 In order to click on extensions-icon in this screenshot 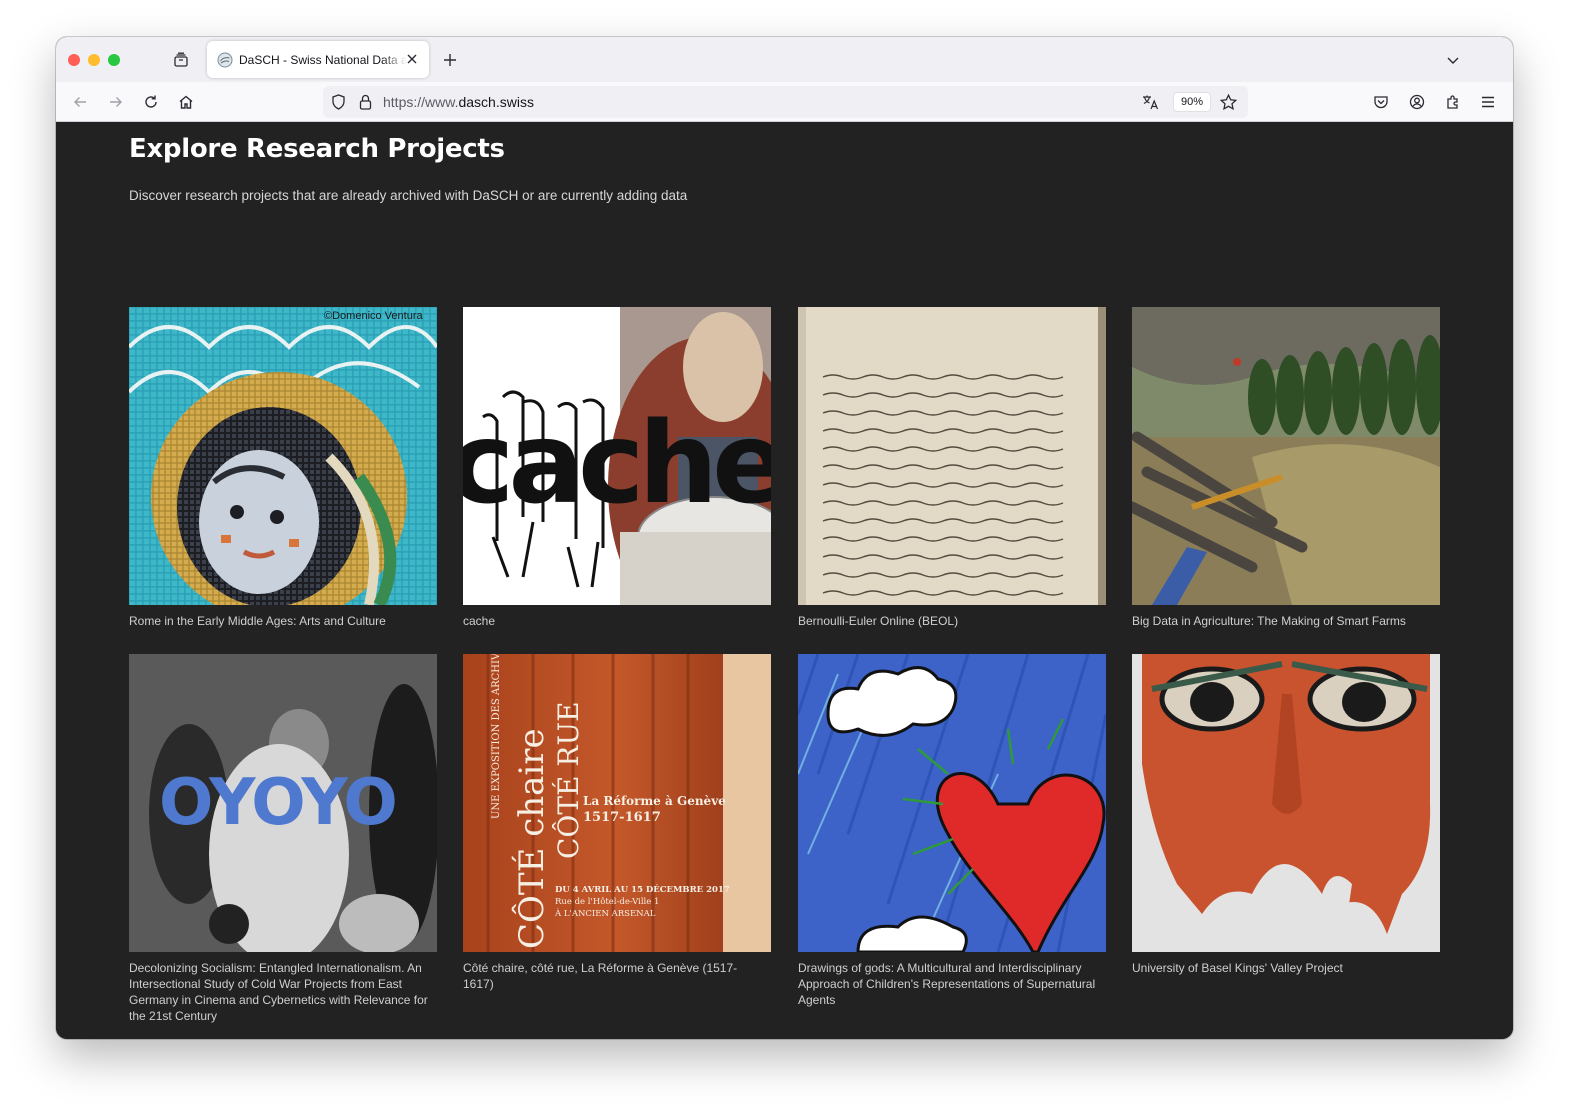, I will do `click(1453, 102)`.